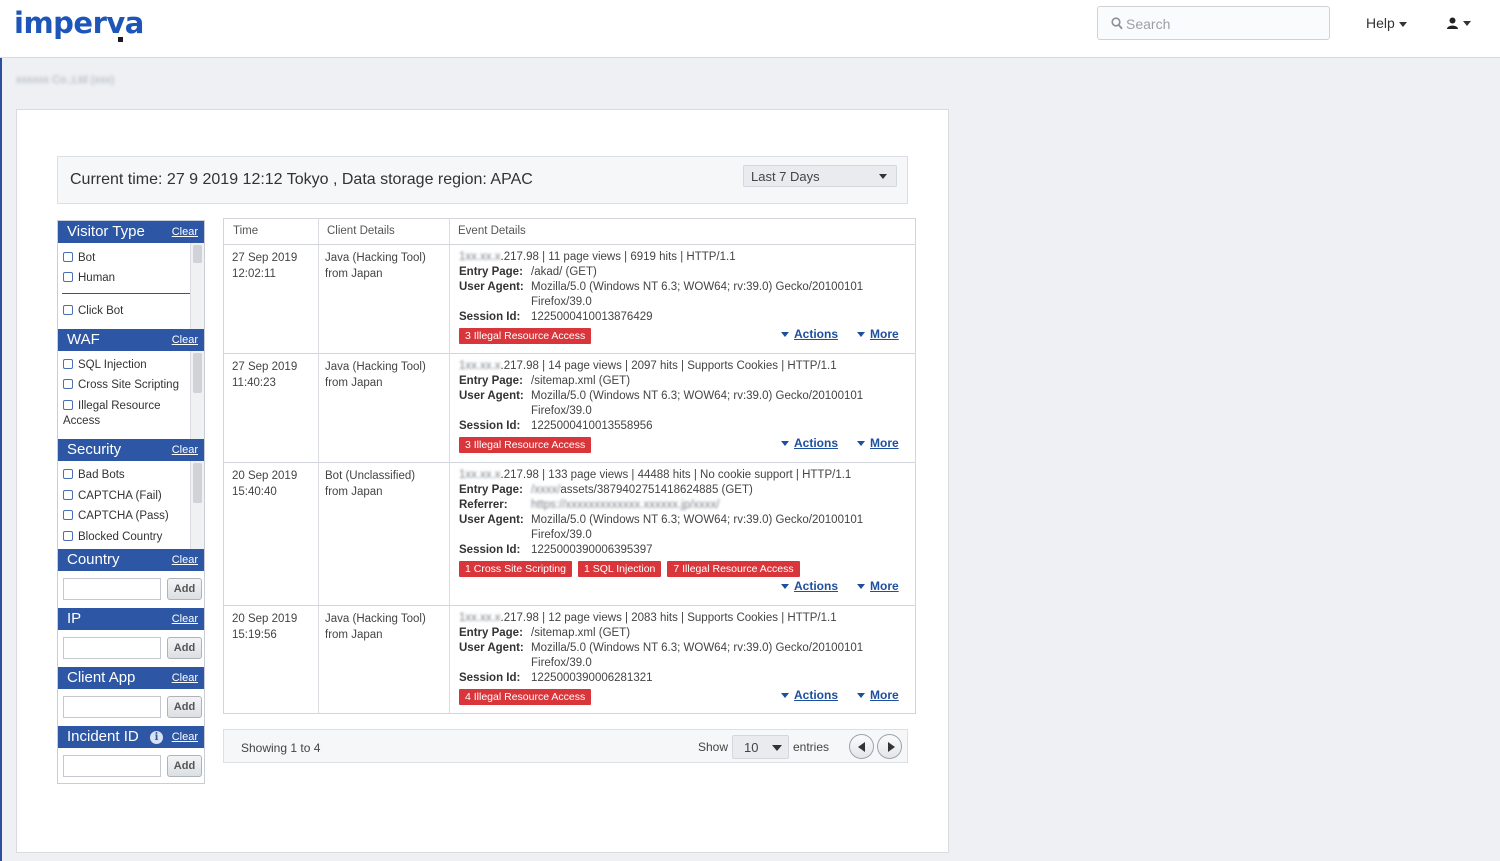 The height and width of the screenshot is (861, 1500). Describe the element at coordinates (125, 365) in the screenshot. I see `filter-option-sql-injection: SQL Injection` at that location.